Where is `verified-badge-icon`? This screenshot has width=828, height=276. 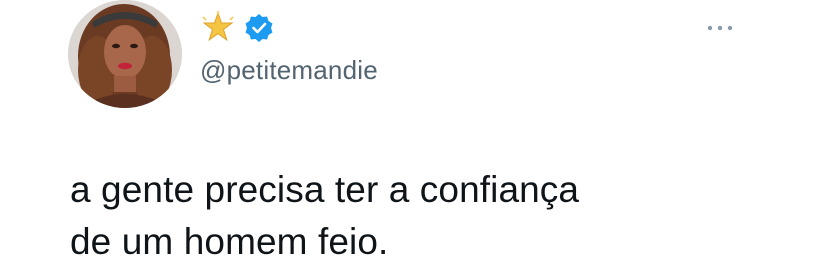
verified-badge-icon is located at coordinates (259, 28).